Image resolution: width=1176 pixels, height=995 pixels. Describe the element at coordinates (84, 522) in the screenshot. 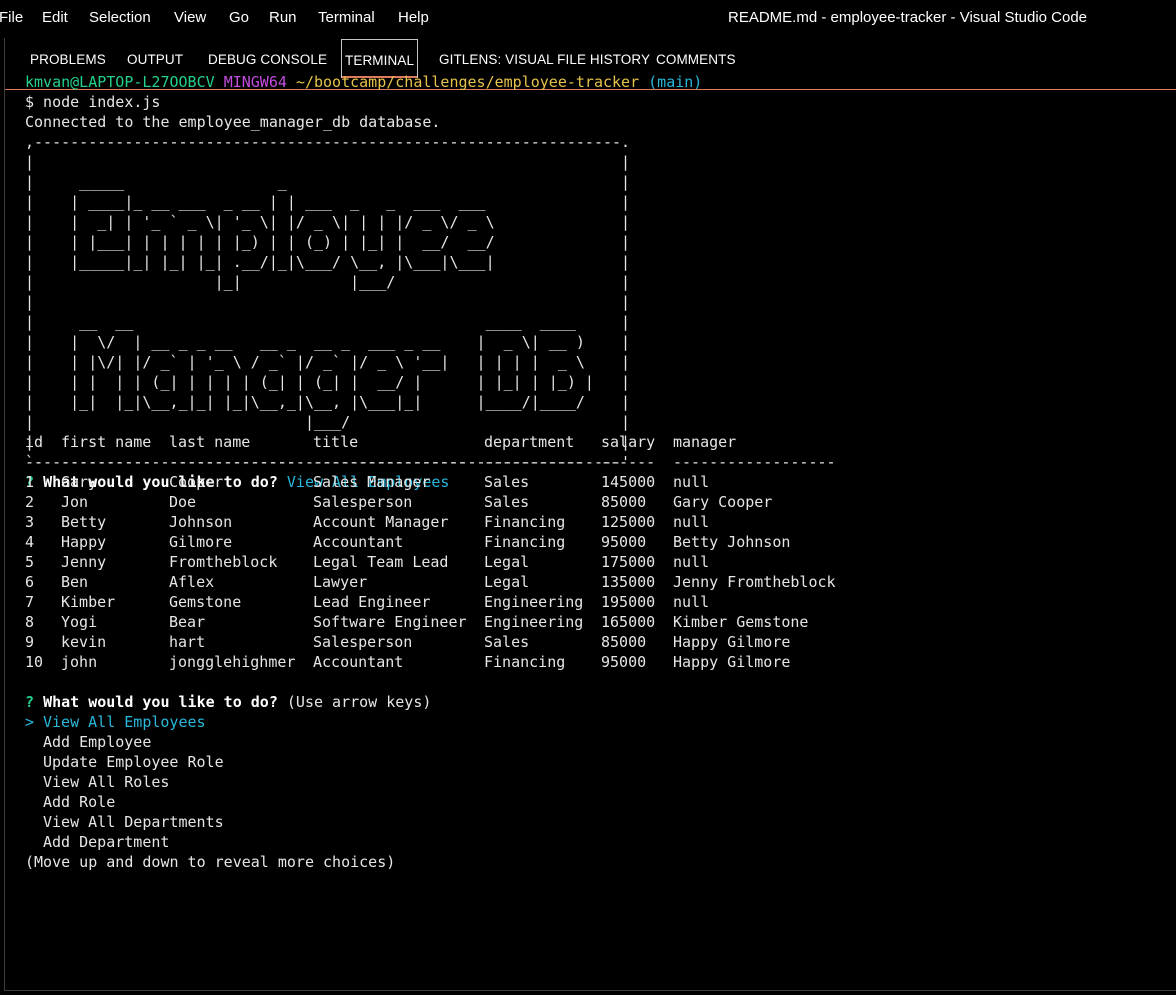

I see `cell-first-name: Betty` at that location.